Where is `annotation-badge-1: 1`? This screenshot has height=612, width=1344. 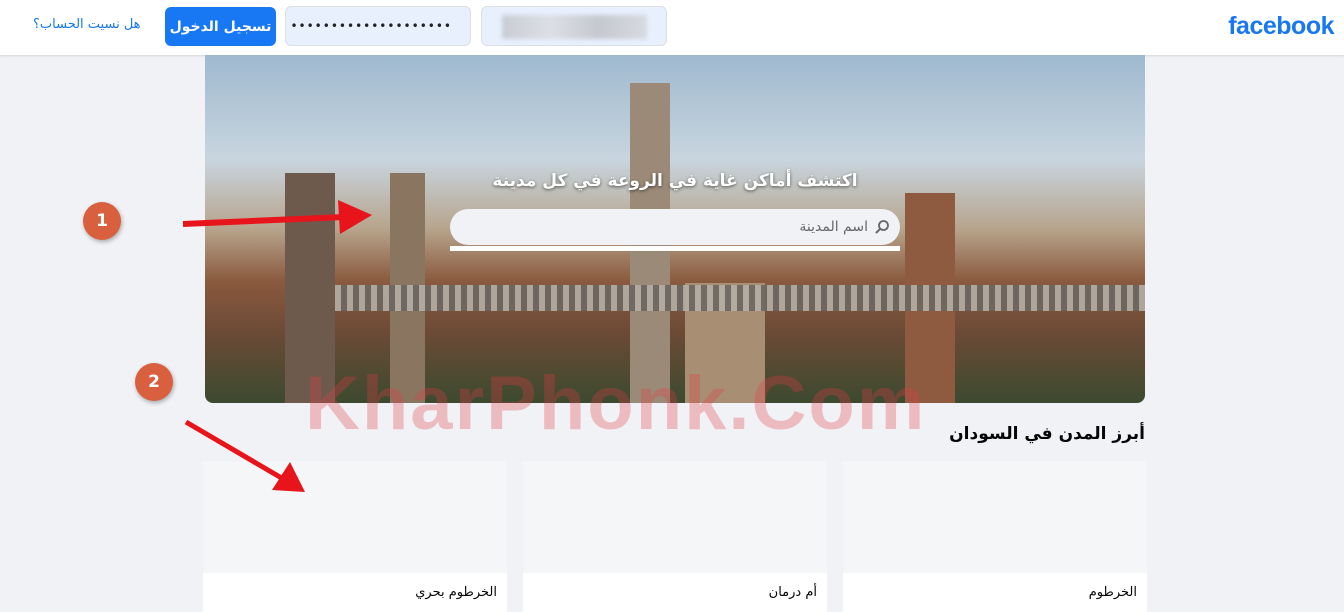 annotation-badge-1: 1 is located at coordinates (102, 221).